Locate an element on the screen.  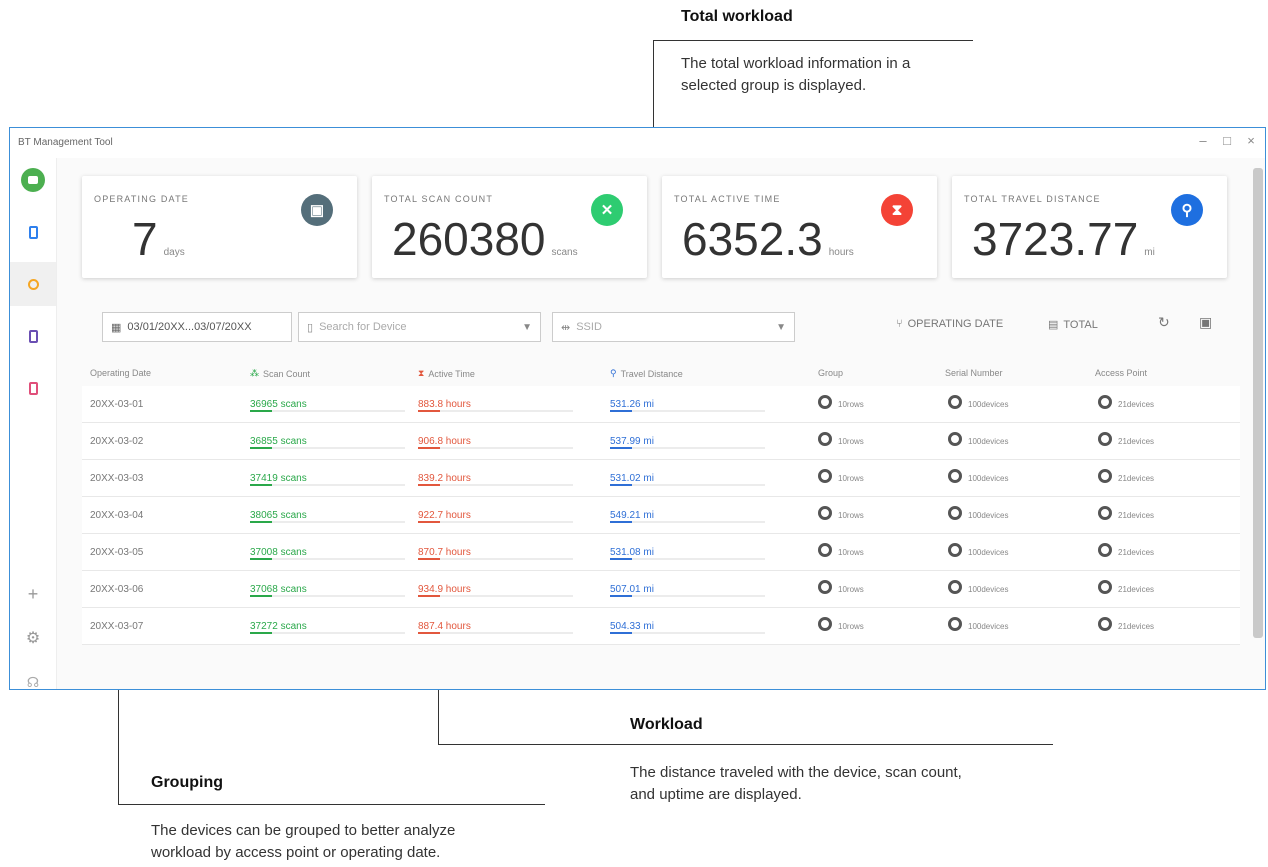
refresh-button: ↻ is located at coordinates (1164, 322).